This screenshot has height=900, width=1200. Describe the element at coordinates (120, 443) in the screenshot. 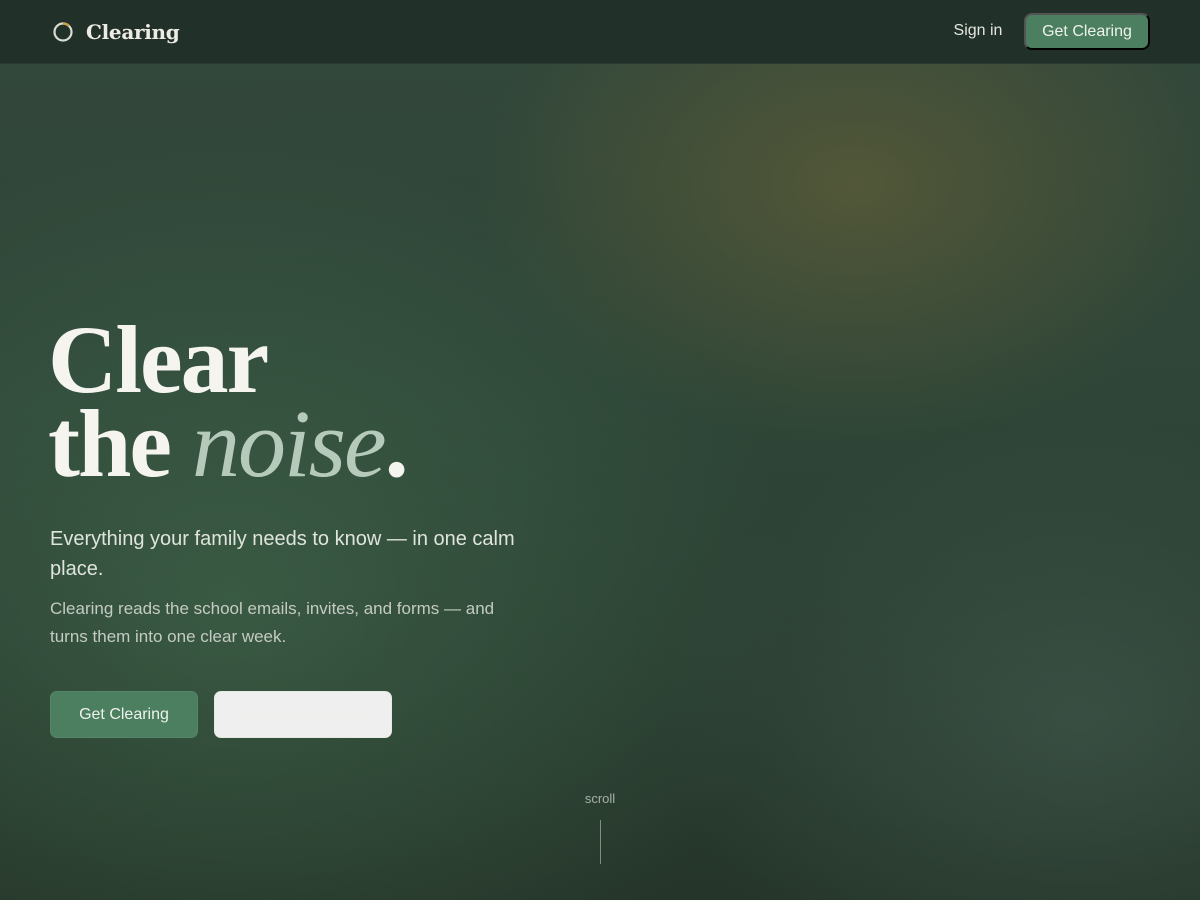

I see `headline-prefix: the` at that location.